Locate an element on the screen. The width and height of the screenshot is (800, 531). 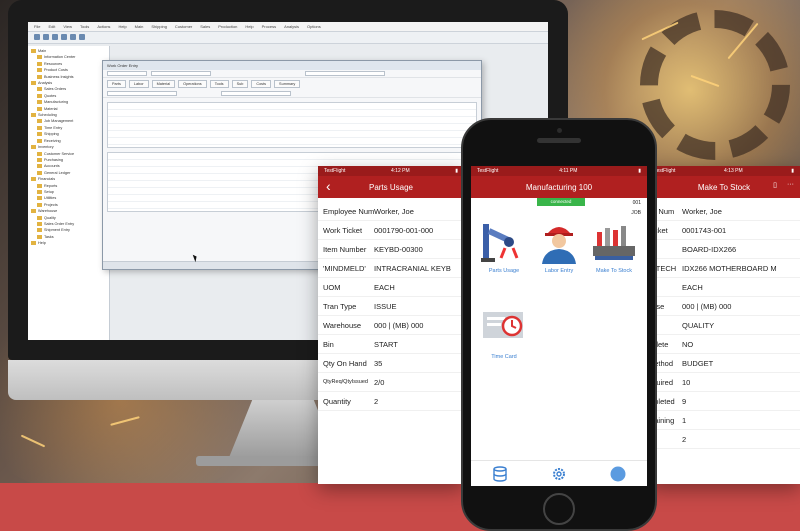
form-field-row: Tran Type ISSUE is located at coordinates (391, 306).